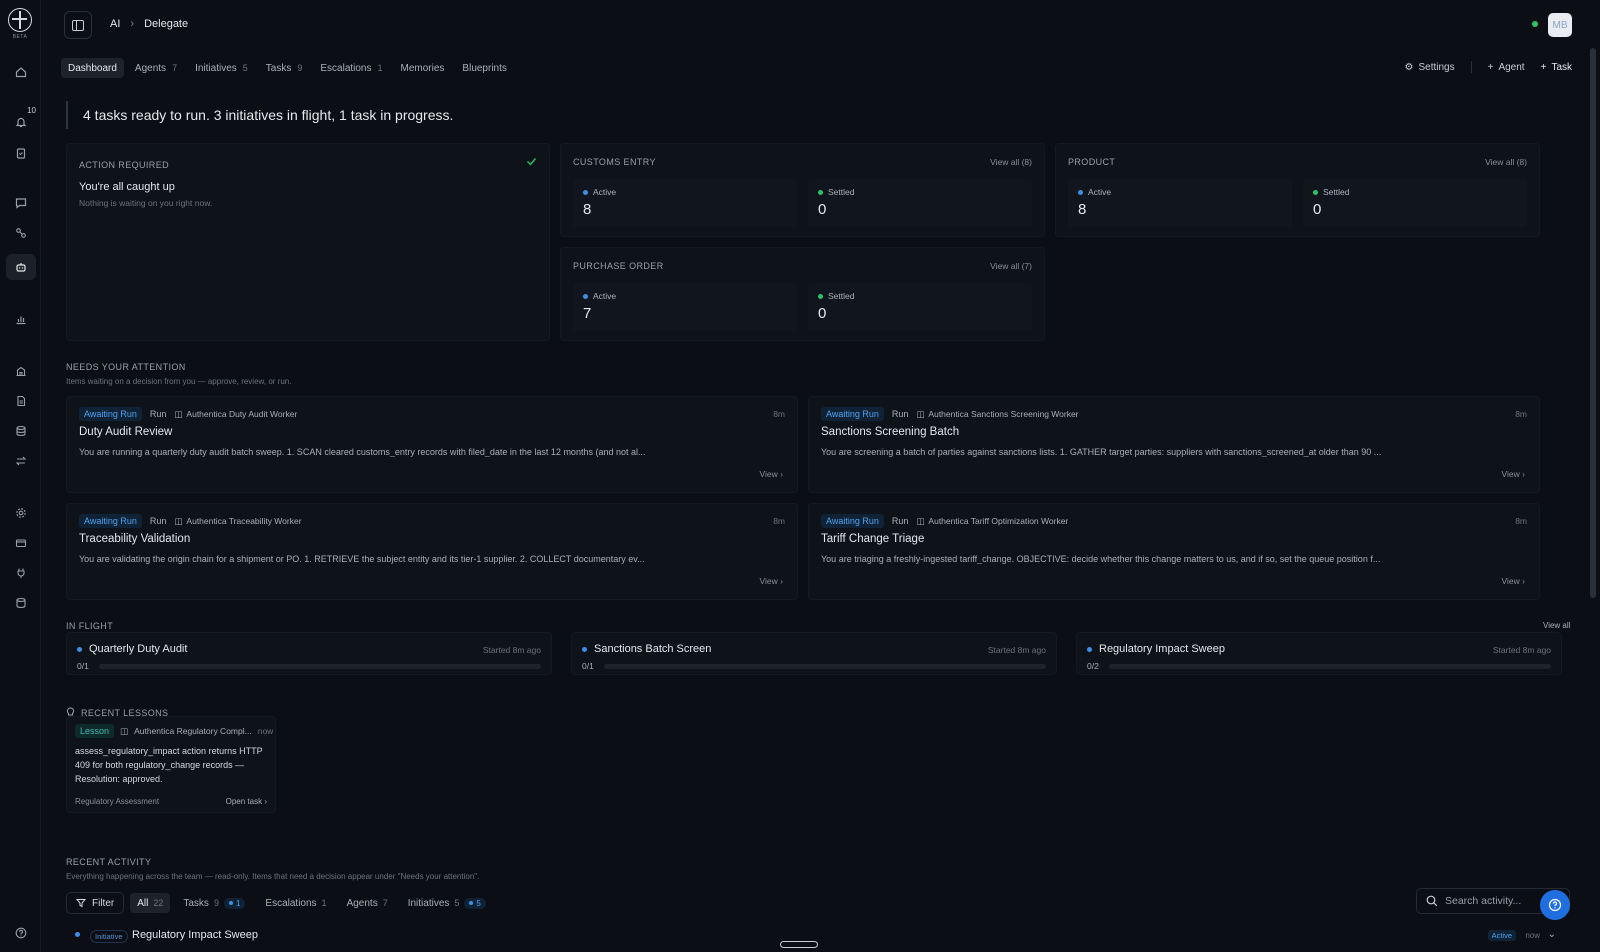  I want to click on filter-tab-label: Tasks, so click(196, 903).